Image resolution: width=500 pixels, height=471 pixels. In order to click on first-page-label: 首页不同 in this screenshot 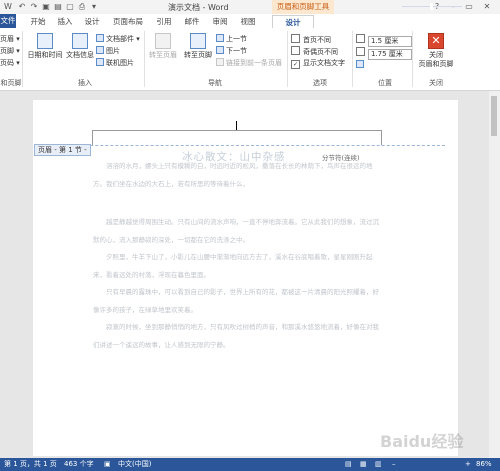, I will do `click(317, 40)`.